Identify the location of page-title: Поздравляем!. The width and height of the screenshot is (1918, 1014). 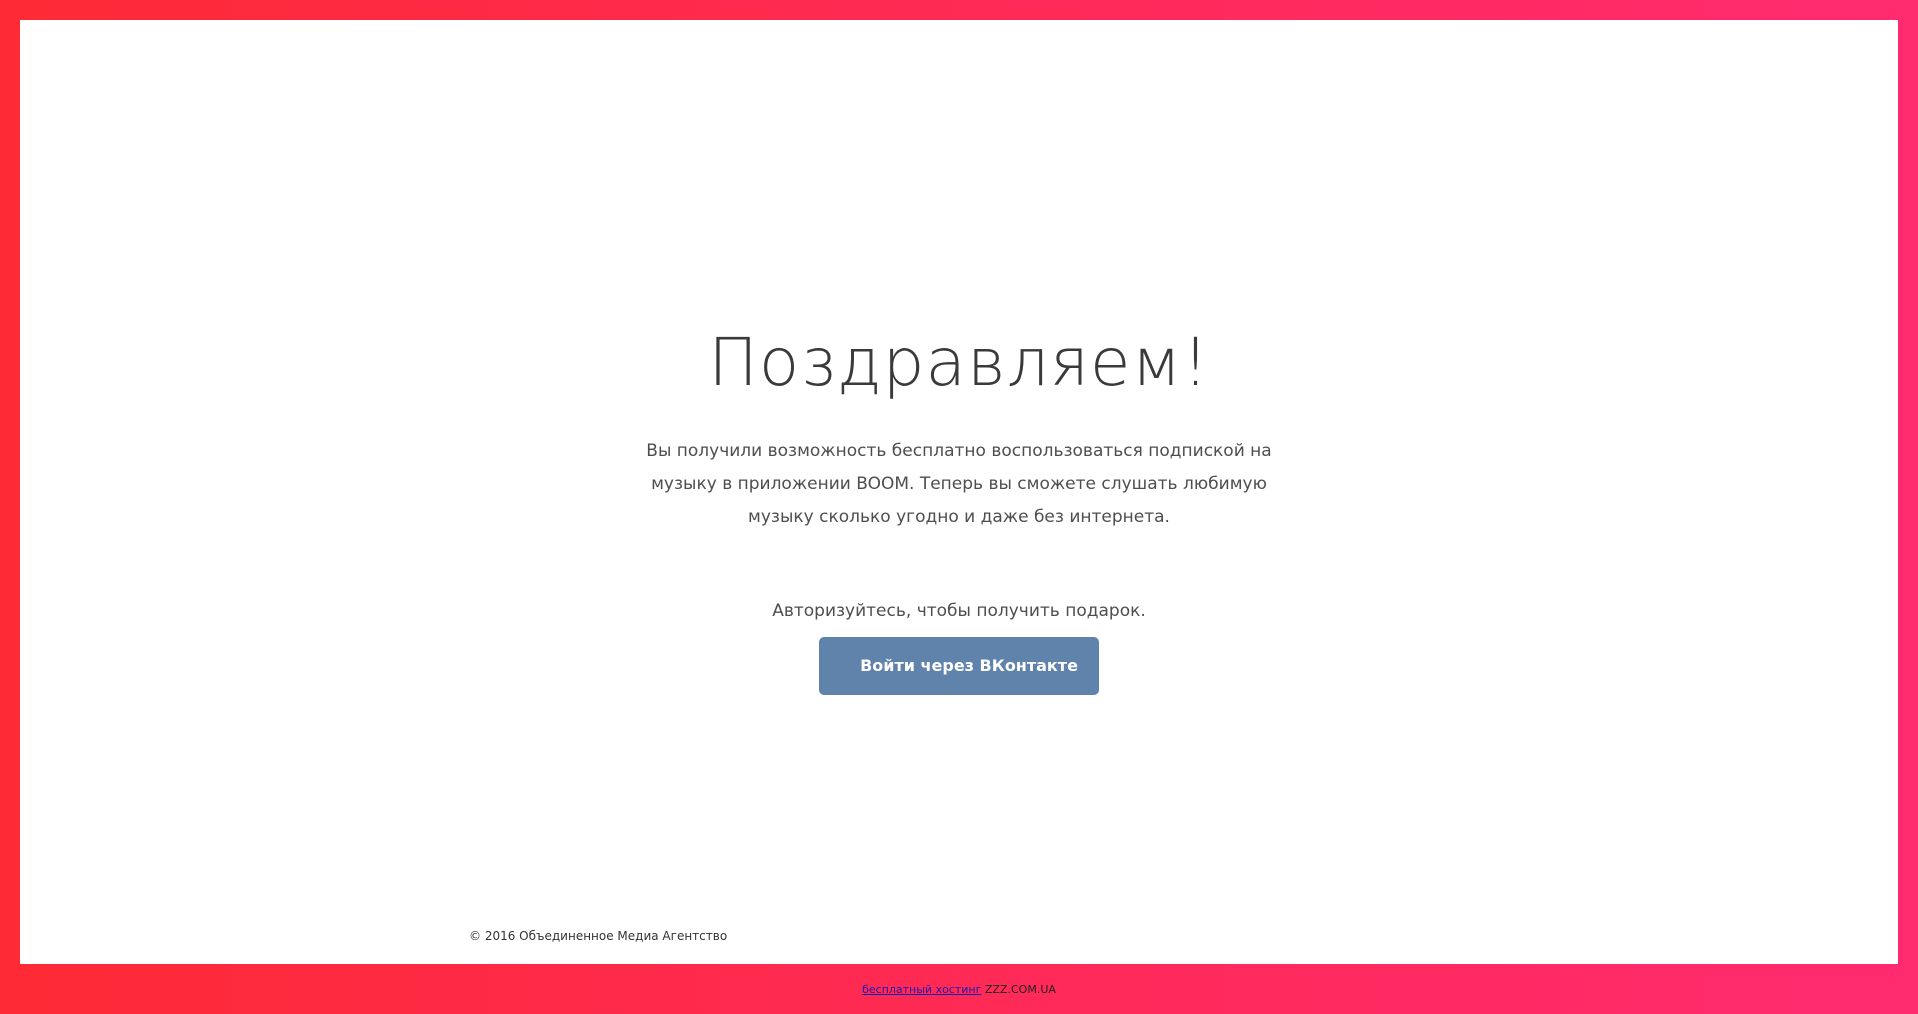
(959, 362).